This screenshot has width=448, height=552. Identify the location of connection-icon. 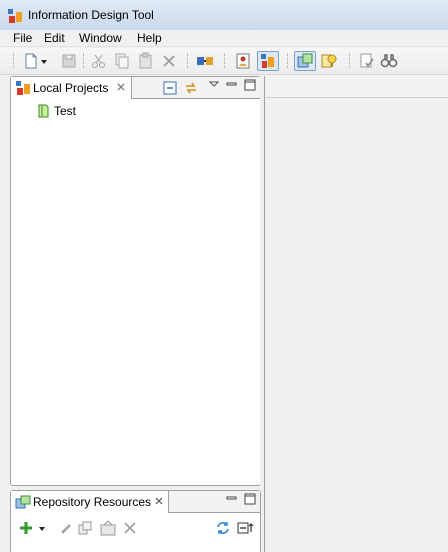
(205, 61).